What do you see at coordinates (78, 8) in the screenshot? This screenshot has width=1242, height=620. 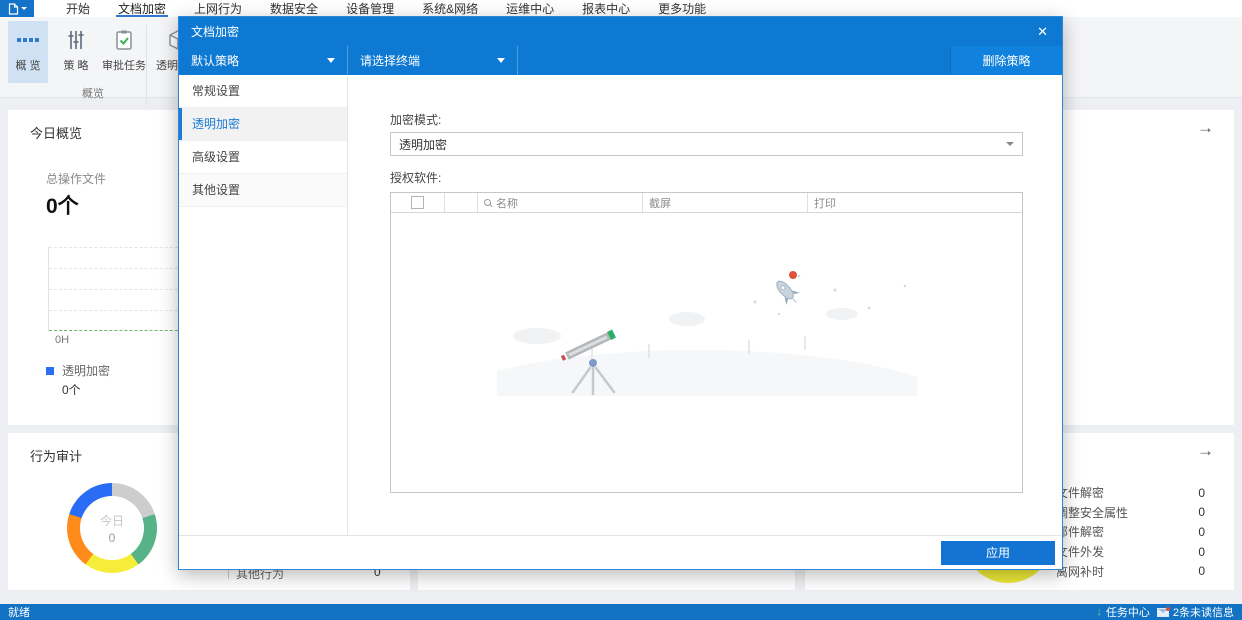 I see `menu-item-start: 开始` at bounding box center [78, 8].